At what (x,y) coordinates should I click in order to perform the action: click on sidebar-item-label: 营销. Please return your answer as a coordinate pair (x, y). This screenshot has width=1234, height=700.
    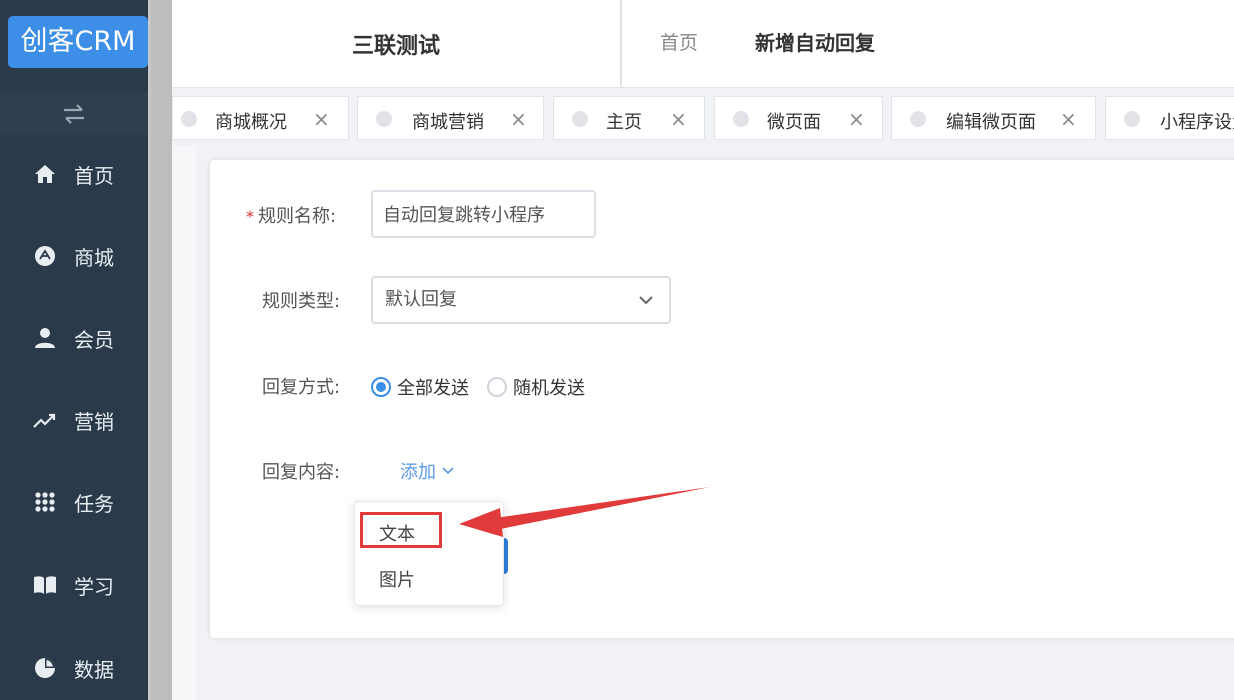
    Looking at the image, I should click on (94, 421).